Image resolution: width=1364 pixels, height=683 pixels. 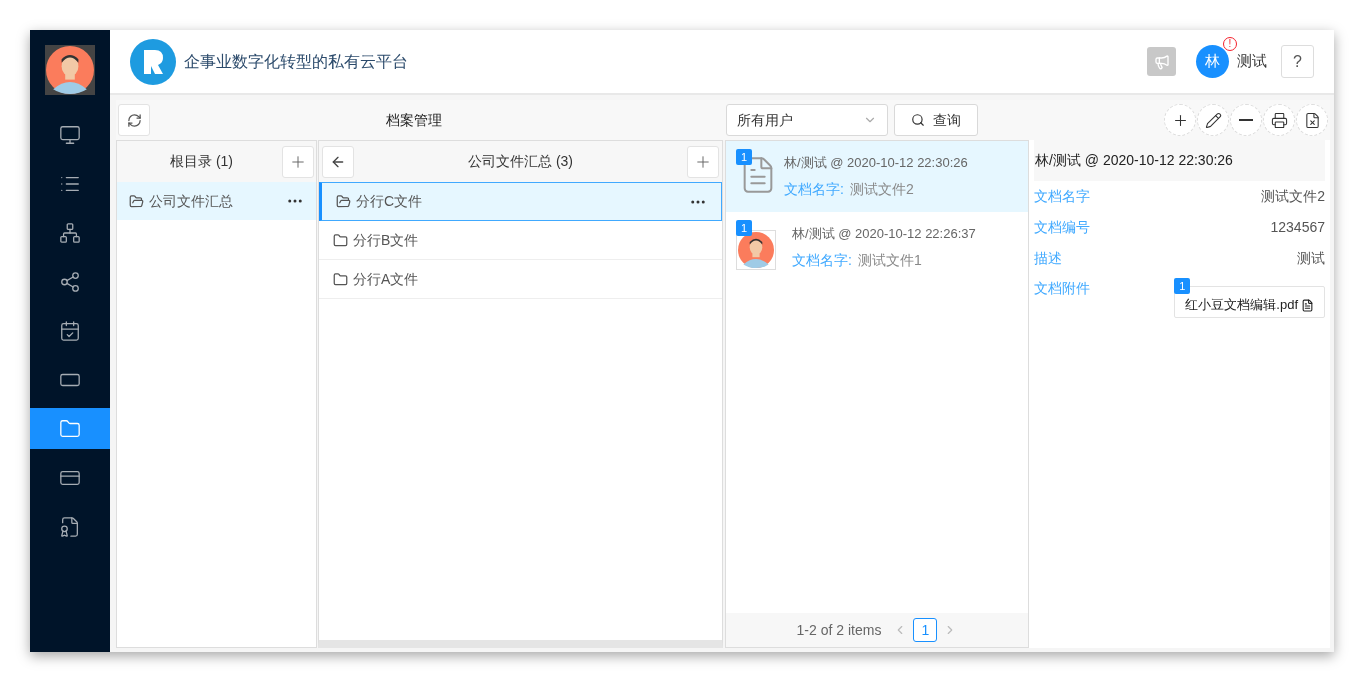 I want to click on calendar-icon, so click(x=70, y=330).